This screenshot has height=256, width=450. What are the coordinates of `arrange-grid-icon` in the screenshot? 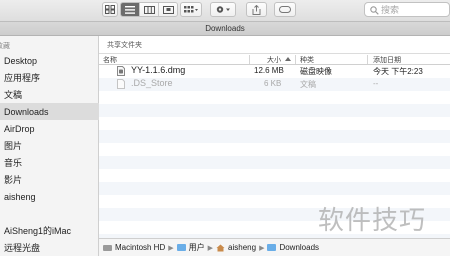 It's located at (191, 8).